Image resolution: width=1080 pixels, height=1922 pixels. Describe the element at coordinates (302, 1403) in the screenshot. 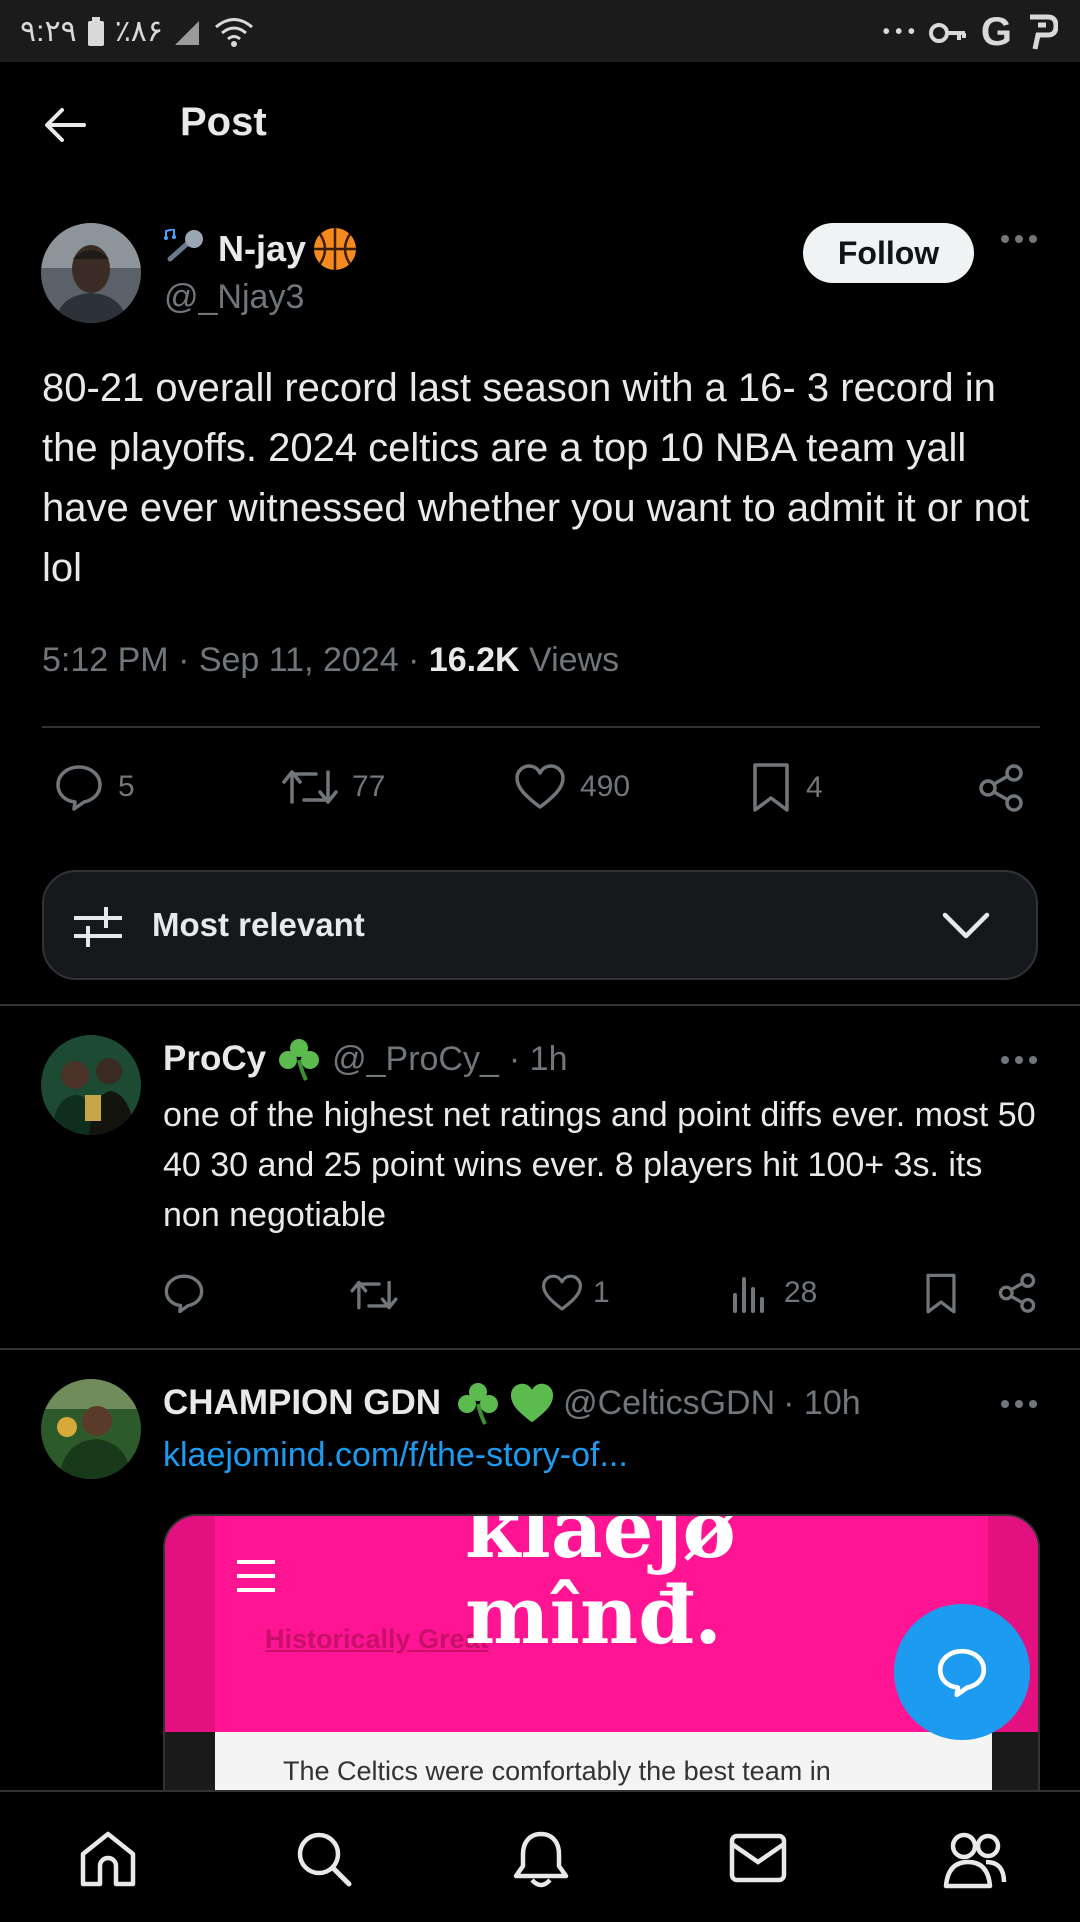

I see `reply-author-name: CHAMPION GDN` at that location.